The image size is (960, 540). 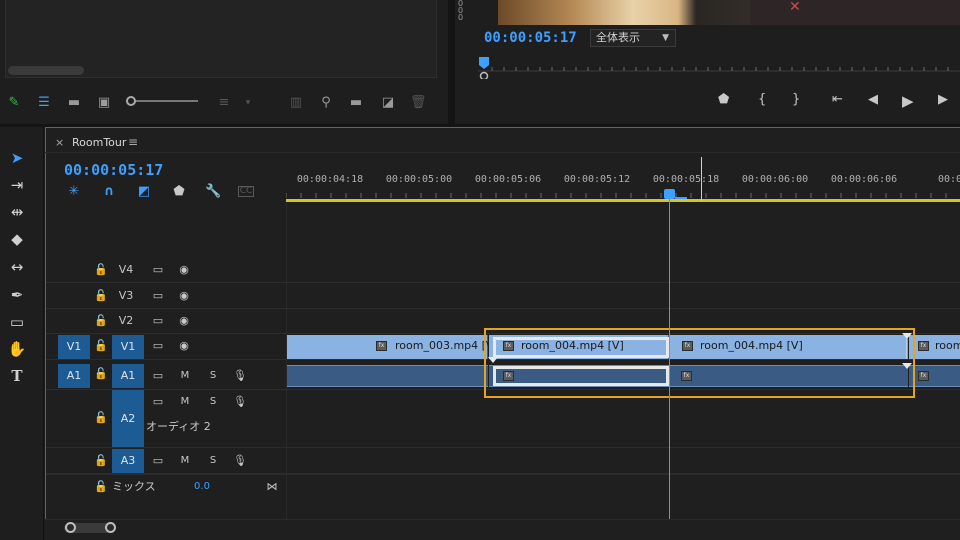 What do you see at coordinates (418, 103) in the screenshot?
I see `trash-icon: 🗑` at bounding box center [418, 103].